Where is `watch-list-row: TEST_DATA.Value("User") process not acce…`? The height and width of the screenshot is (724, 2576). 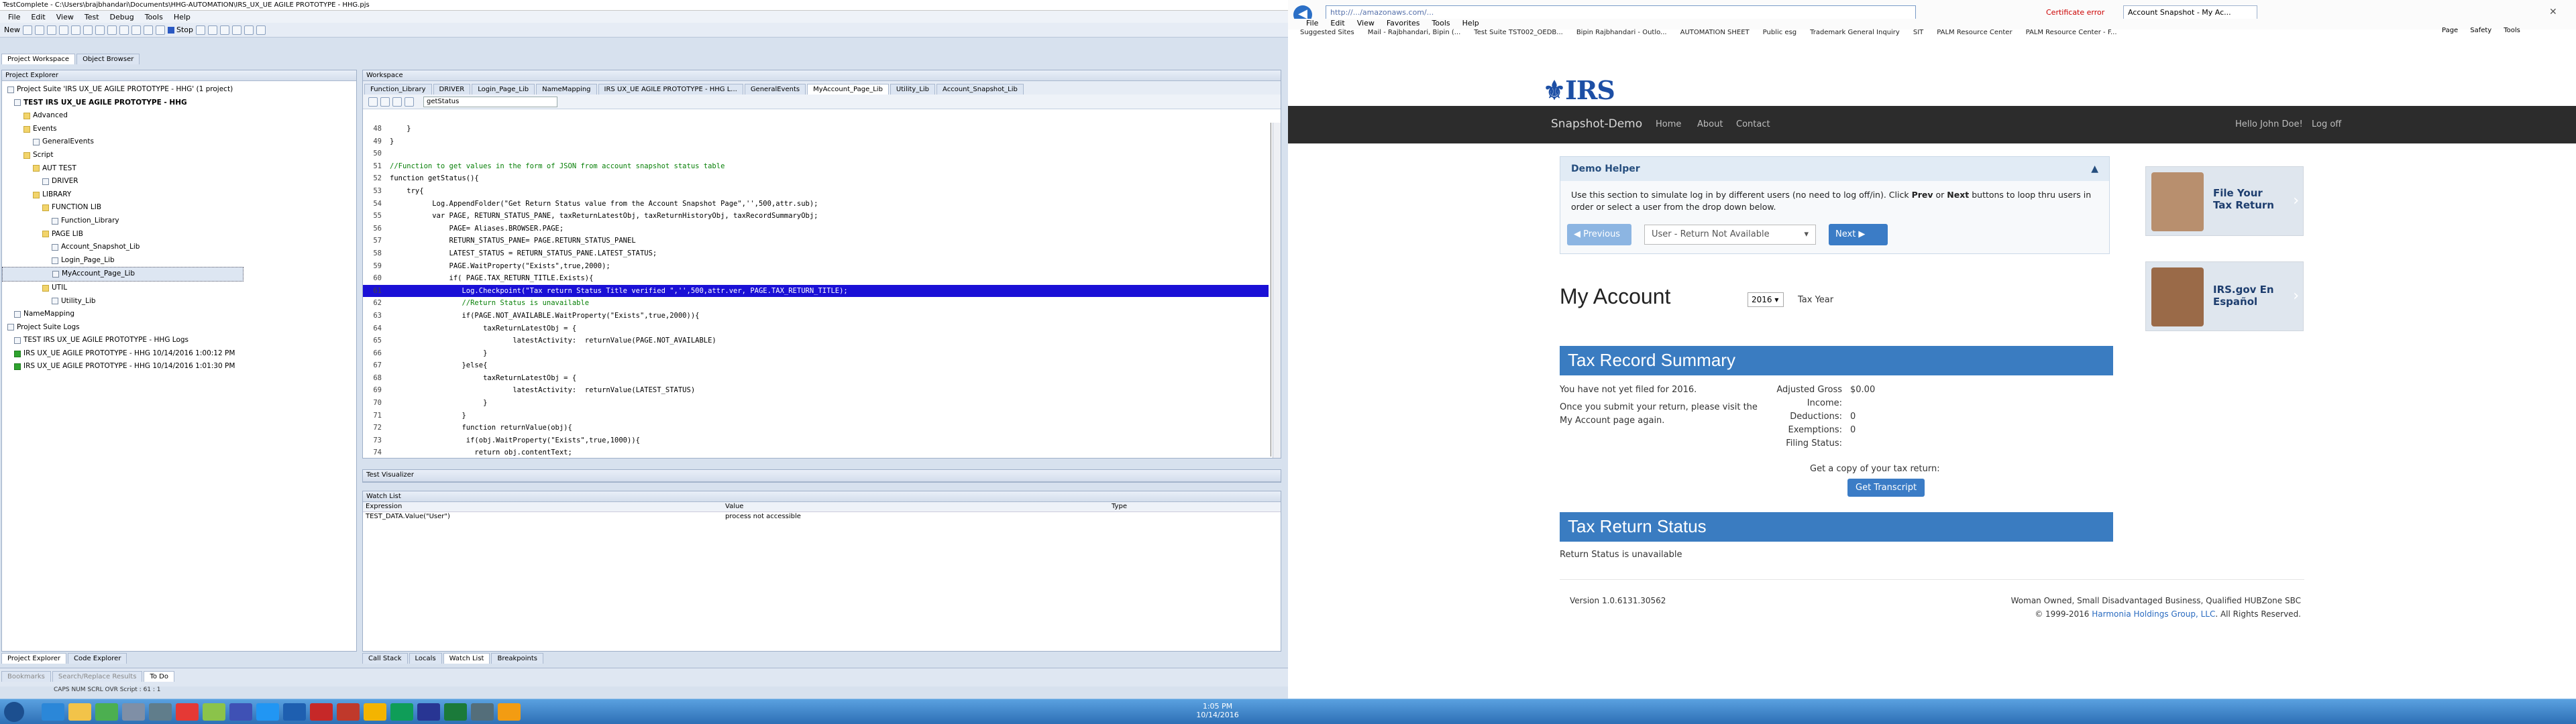
watch-list-row: TEST_DATA.Value("User") process not acce… is located at coordinates (822, 517).